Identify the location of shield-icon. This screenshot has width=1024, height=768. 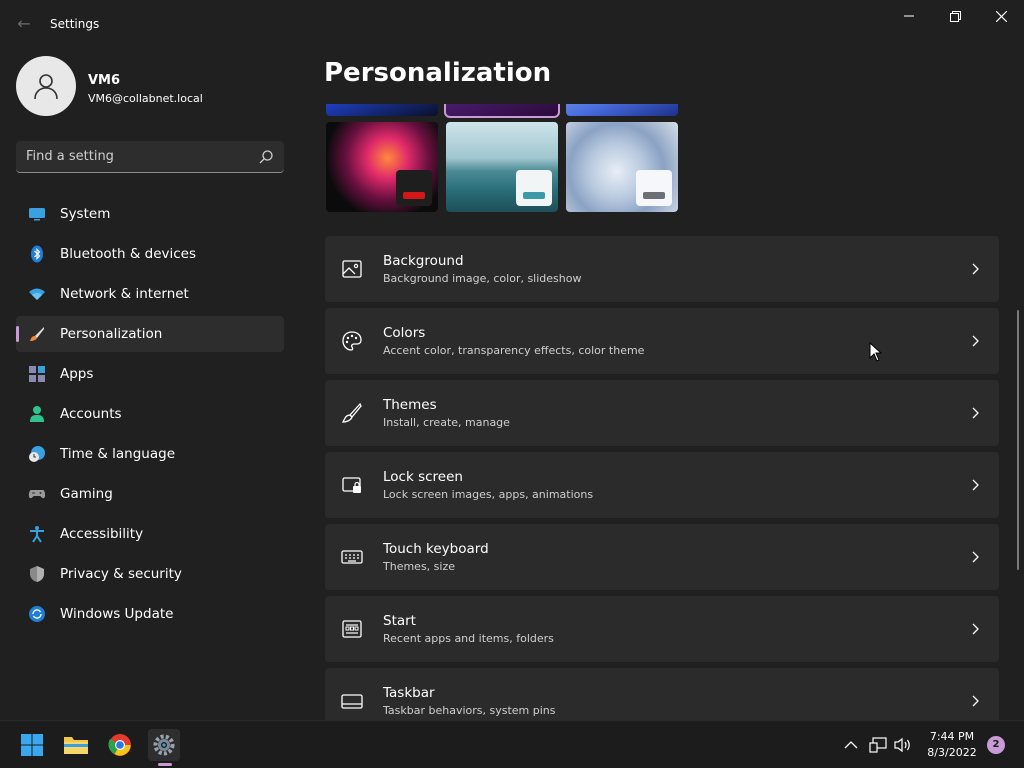
(37, 574).